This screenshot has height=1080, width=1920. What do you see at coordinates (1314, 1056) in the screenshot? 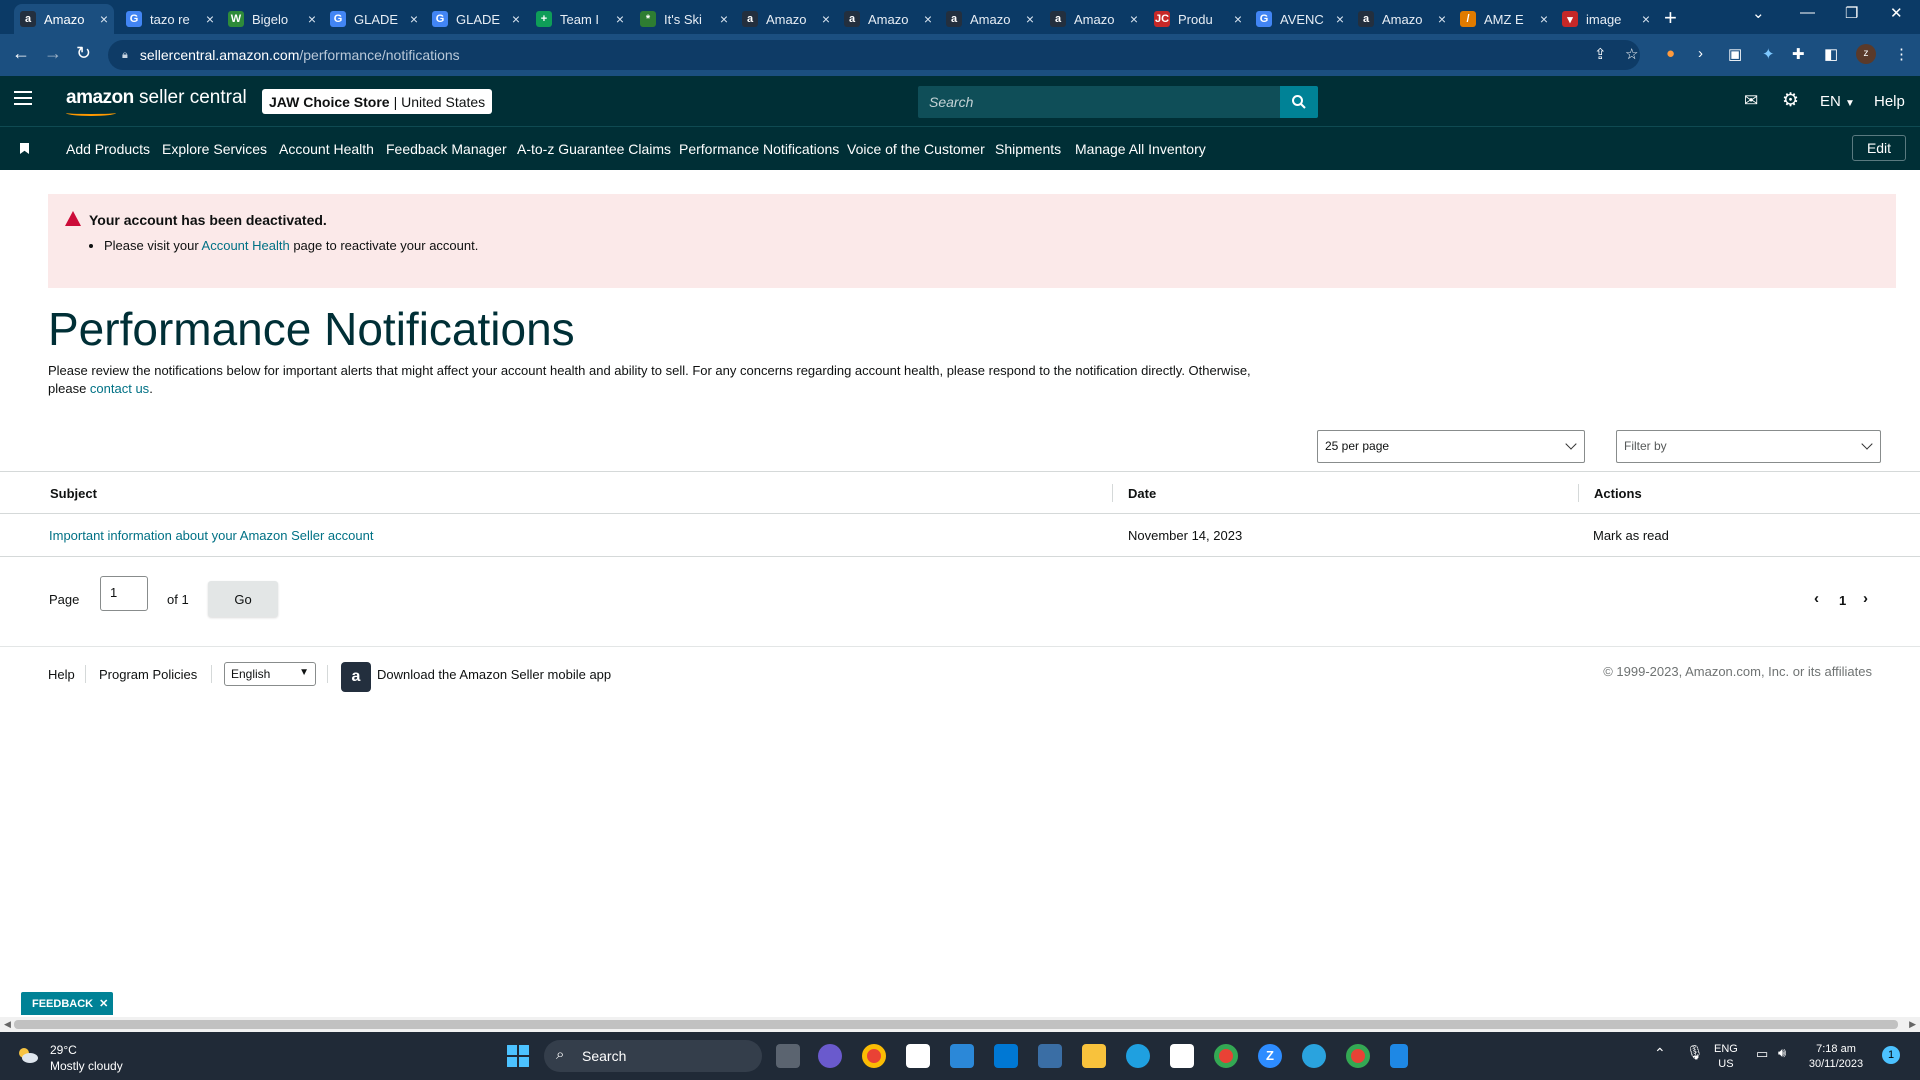
I see `telegram-icon` at bounding box center [1314, 1056].